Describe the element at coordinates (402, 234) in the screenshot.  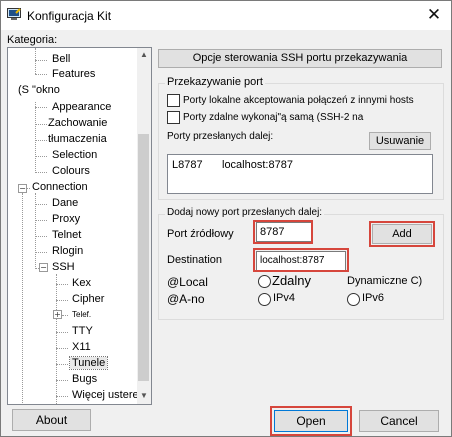
I see `add-button-highlight` at that location.